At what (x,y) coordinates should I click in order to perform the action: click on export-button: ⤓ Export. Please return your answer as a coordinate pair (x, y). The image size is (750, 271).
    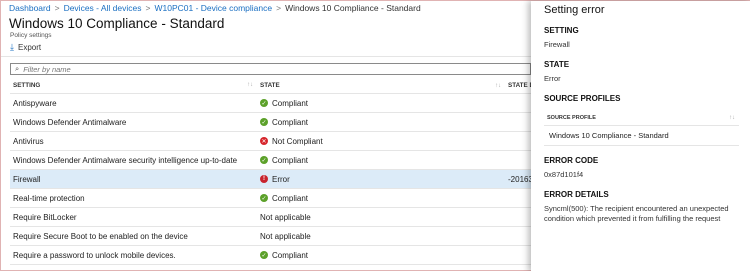
    Looking at the image, I should click on (25, 47).